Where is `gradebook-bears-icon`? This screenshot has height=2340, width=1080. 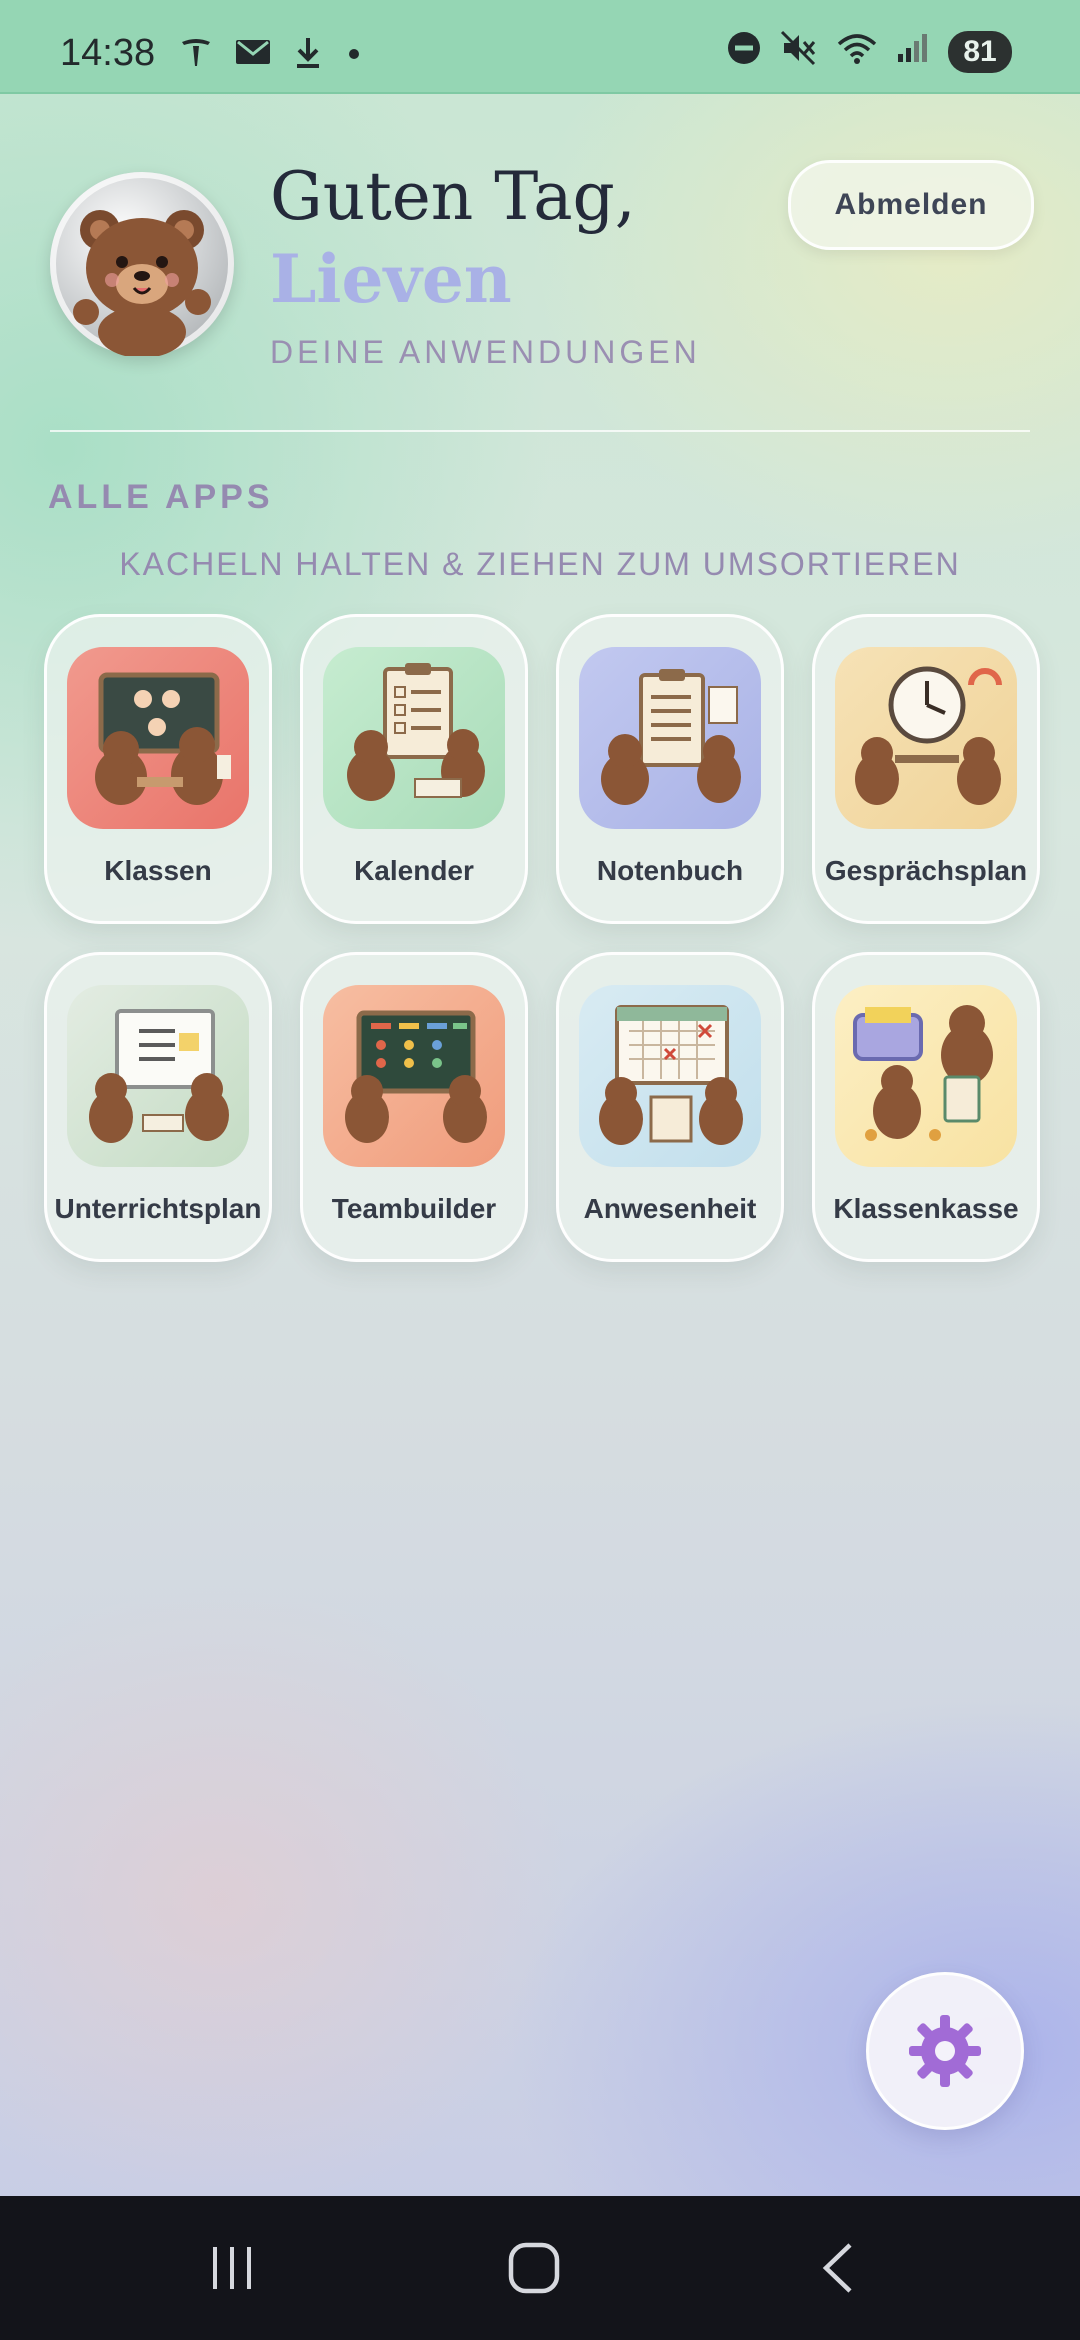
gradebook-bears-icon is located at coordinates (670, 738).